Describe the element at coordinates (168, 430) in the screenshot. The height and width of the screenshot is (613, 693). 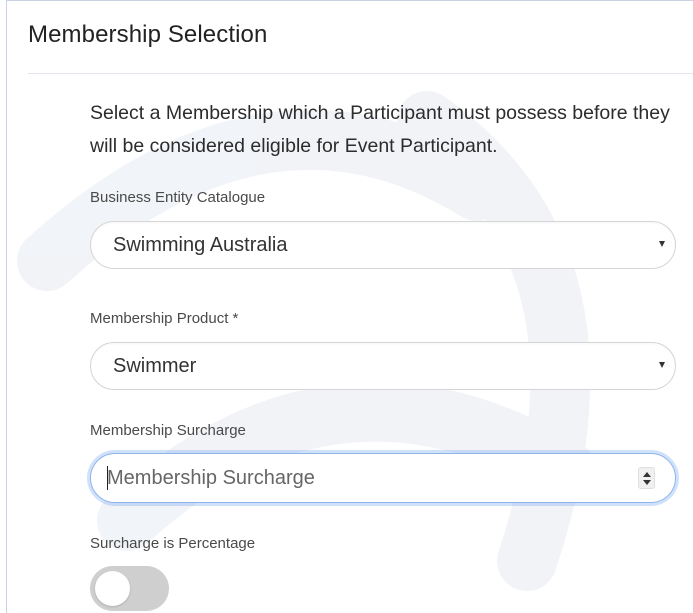
I see `surcharge-label: Membership Surcharge` at that location.